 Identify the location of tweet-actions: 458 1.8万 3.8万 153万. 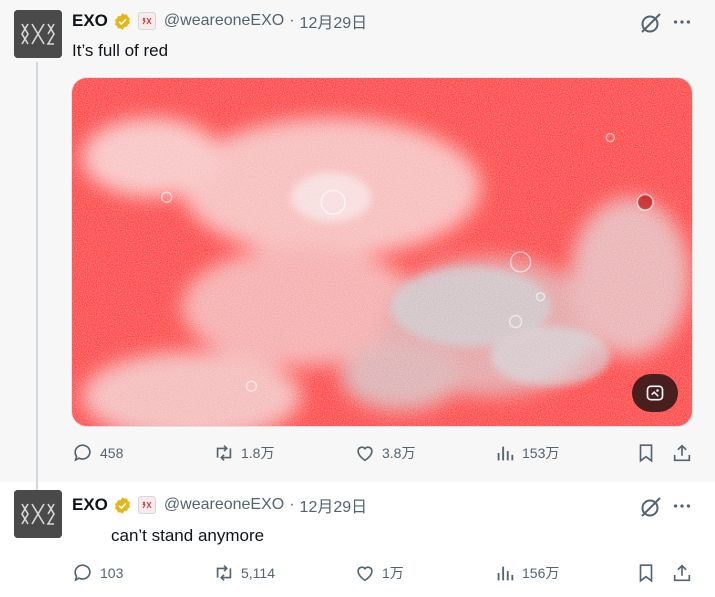
(386, 454).